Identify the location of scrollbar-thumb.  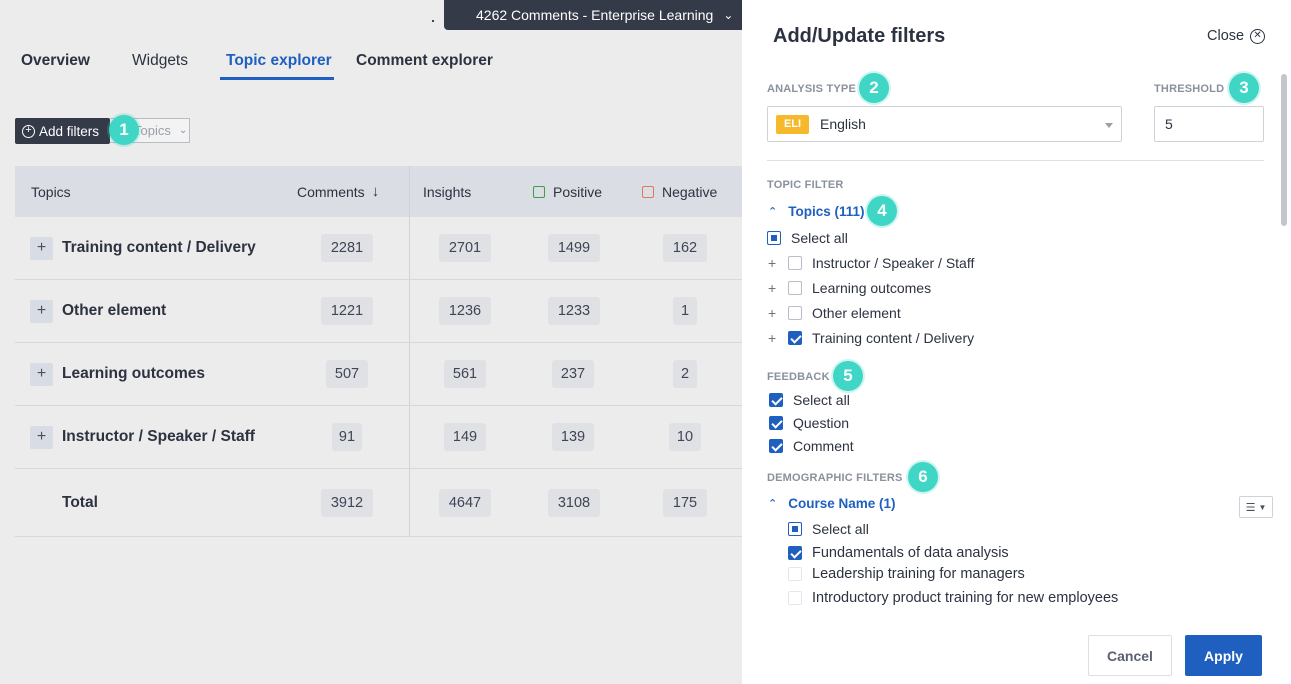
(1284, 150).